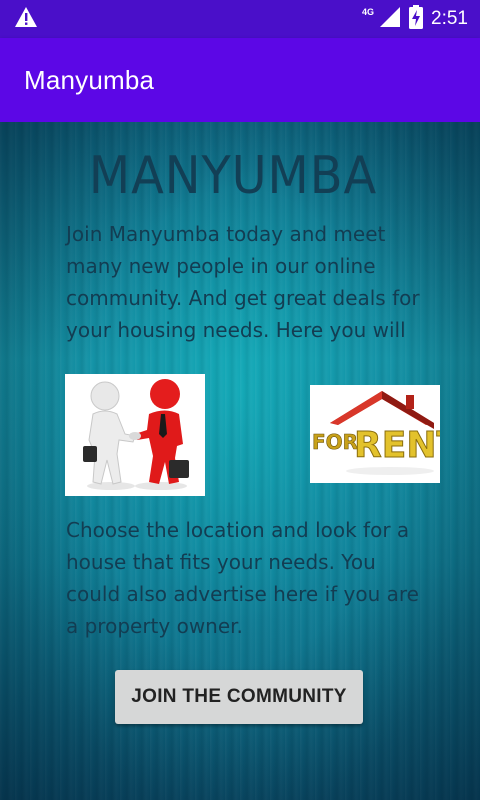 The height and width of the screenshot is (800, 480). Describe the element at coordinates (240, 80) in the screenshot. I see `app-bar: Manyumba` at that location.